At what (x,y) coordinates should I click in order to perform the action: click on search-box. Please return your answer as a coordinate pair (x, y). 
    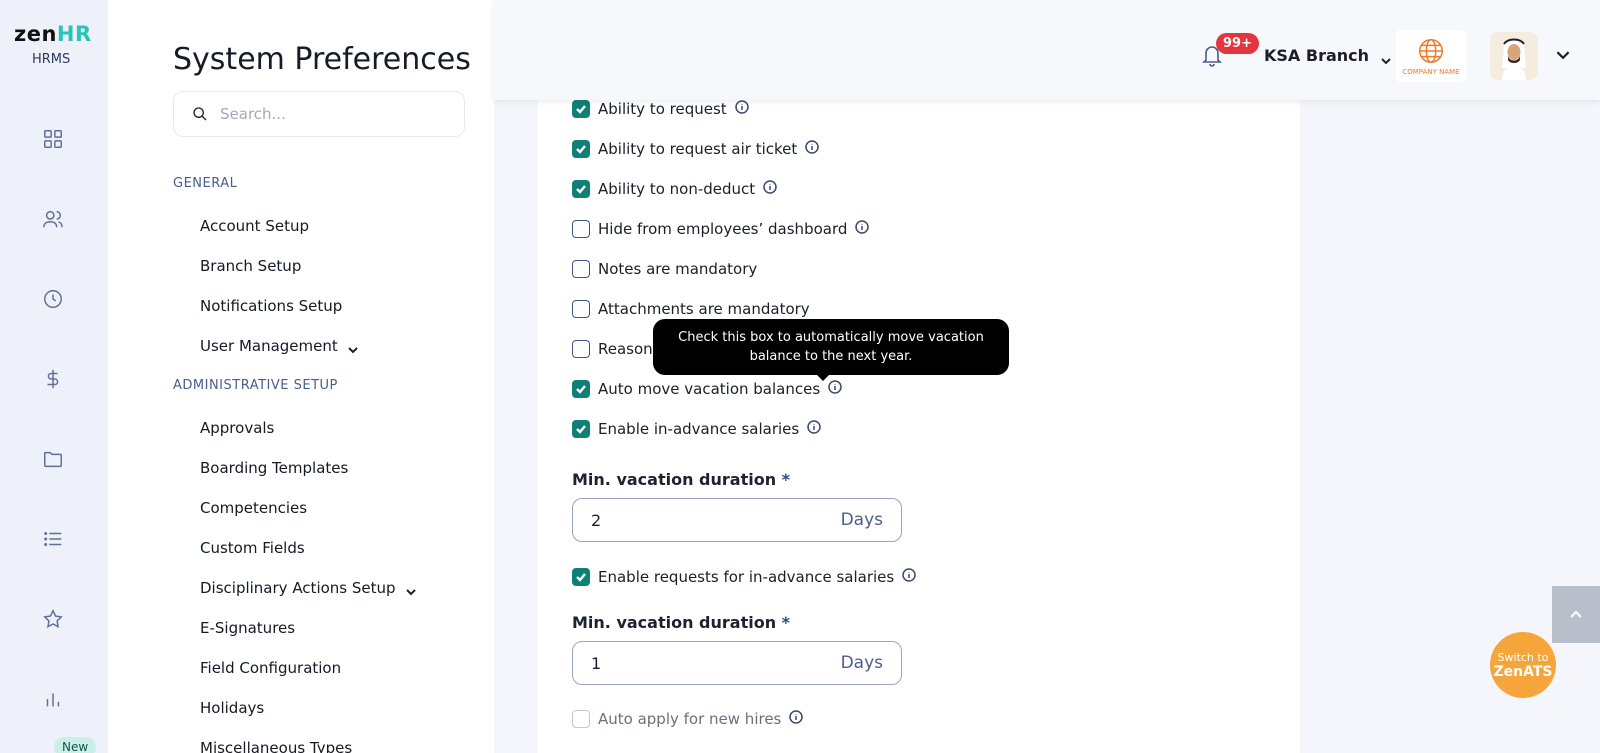
    Looking at the image, I should click on (319, 114).